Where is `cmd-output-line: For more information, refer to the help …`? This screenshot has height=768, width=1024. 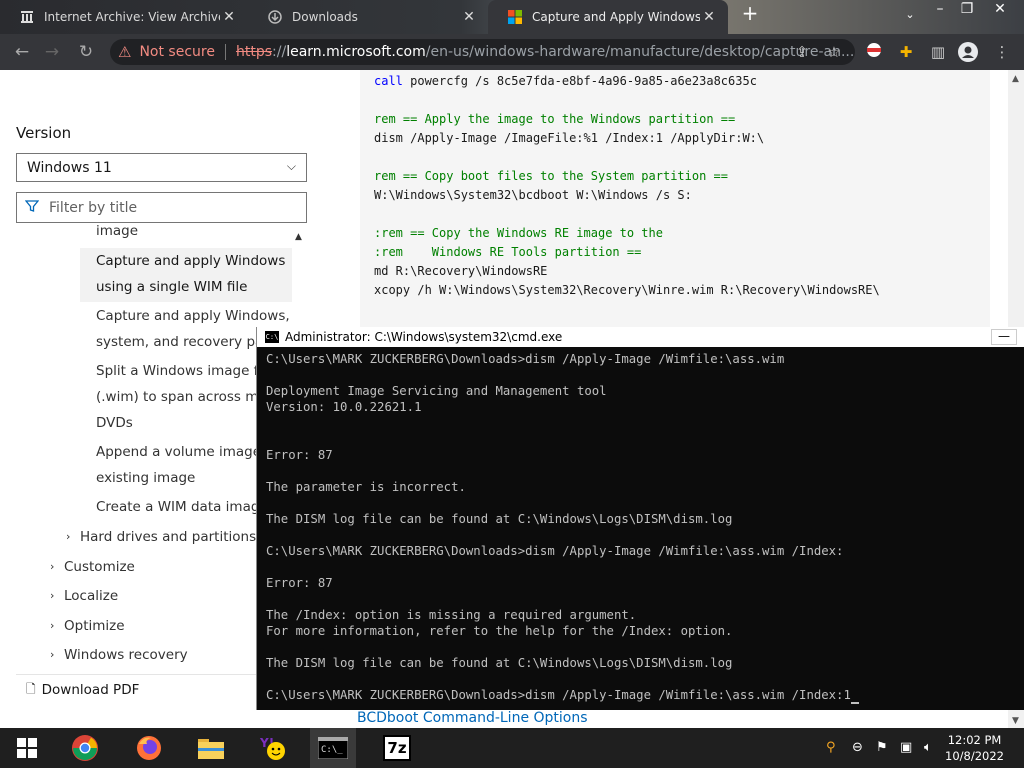 cmd-output-line: For more information, refer to the help … is located at coordinates (499, 631).